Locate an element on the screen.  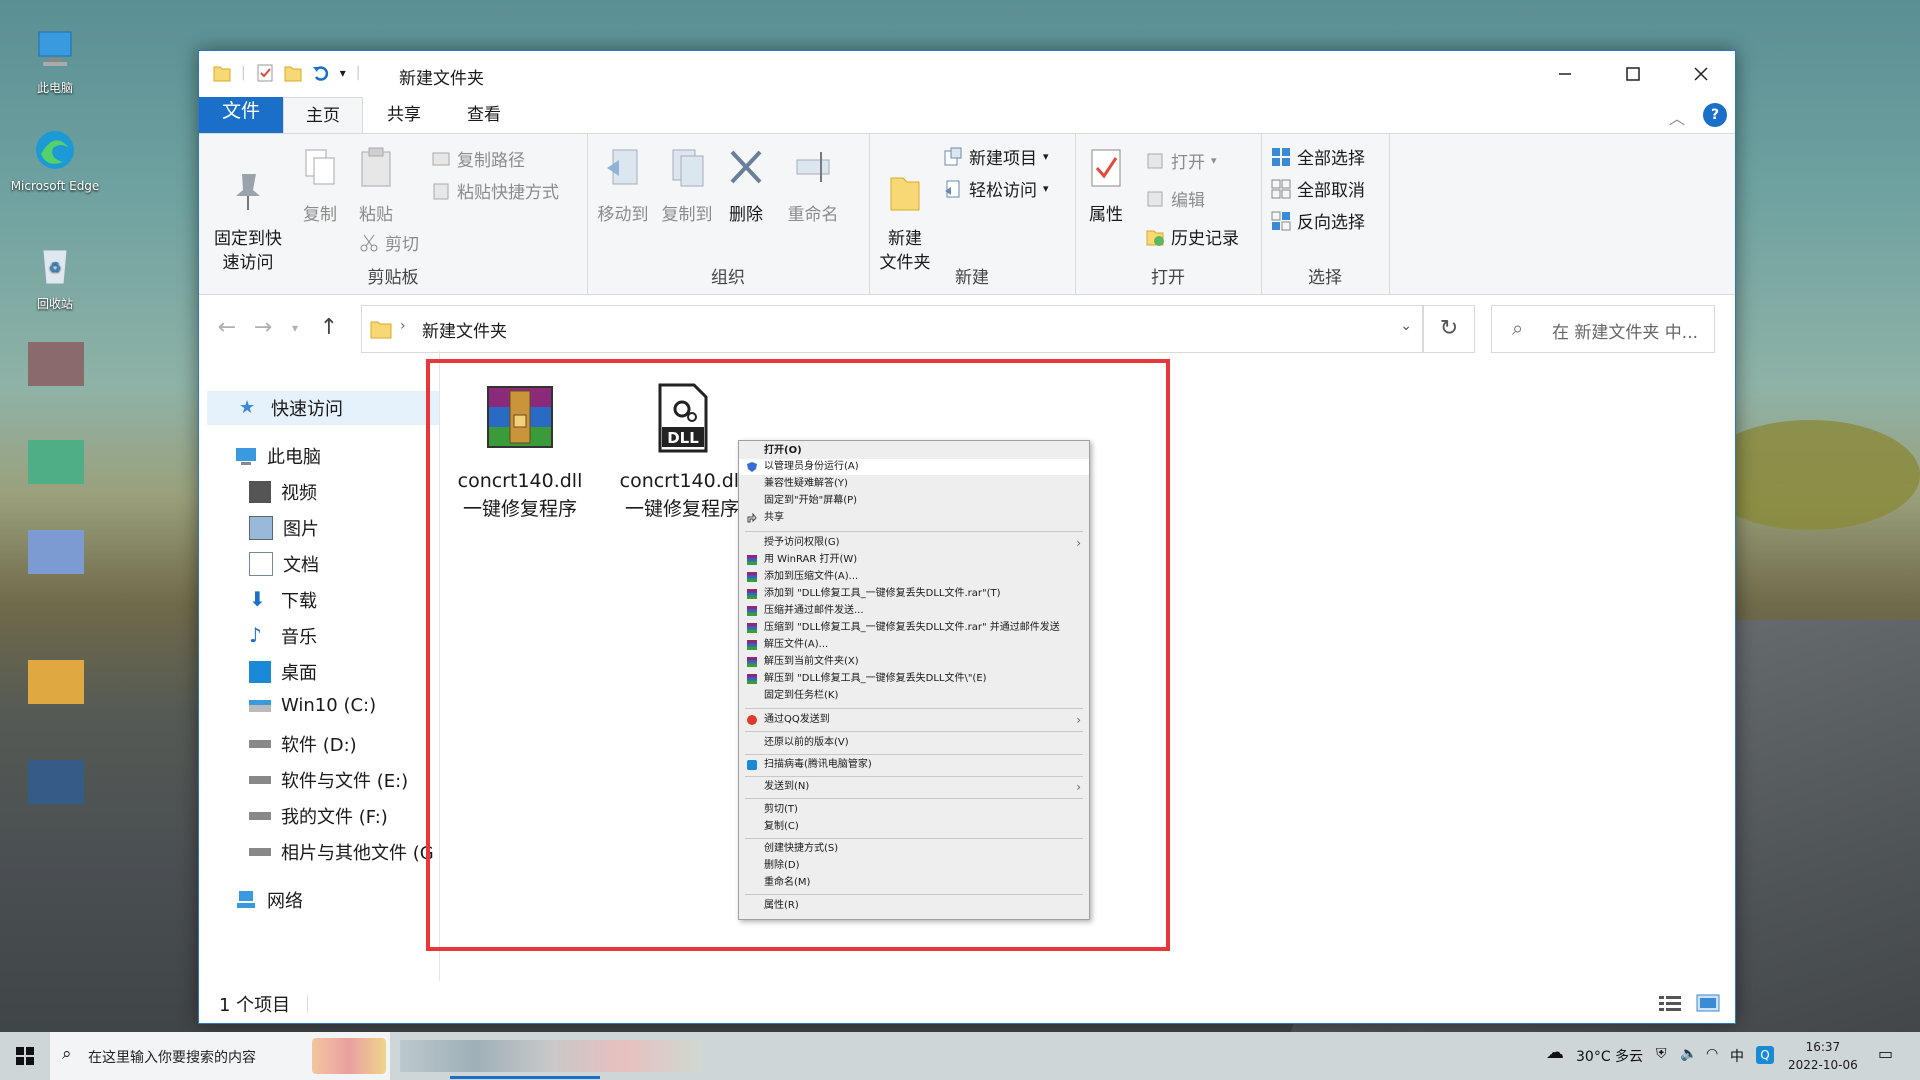
copy-to-button: 复制到 is located at coordinates (687, 186).